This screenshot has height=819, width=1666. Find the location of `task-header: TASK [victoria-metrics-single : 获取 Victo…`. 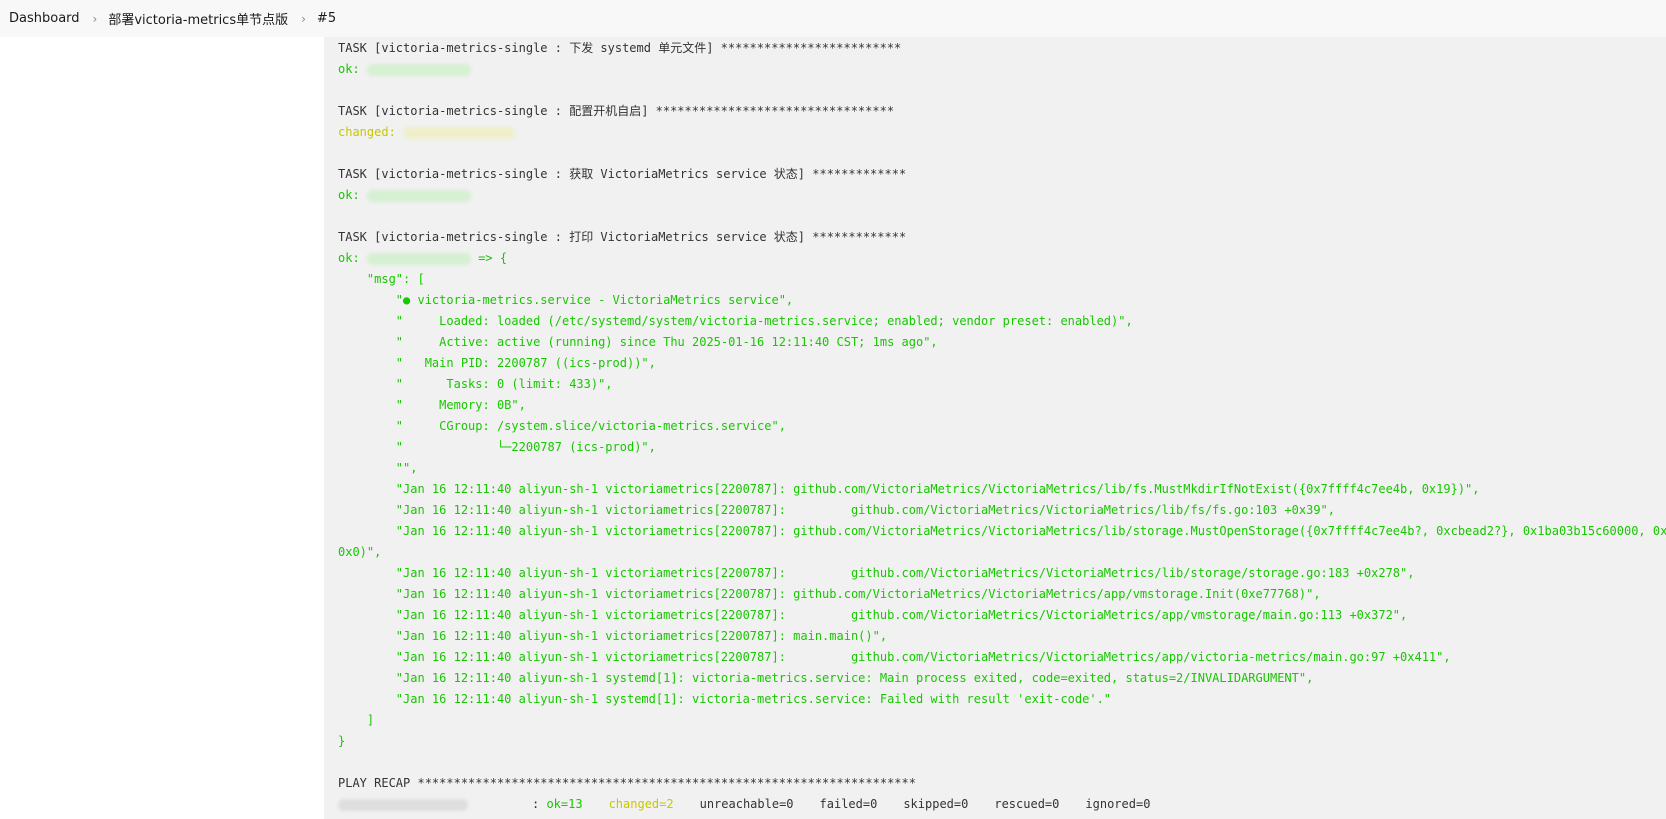

task-header: TASK [victoria-metrics-single : 获取 Victo… is located at coordinates (622, 174).